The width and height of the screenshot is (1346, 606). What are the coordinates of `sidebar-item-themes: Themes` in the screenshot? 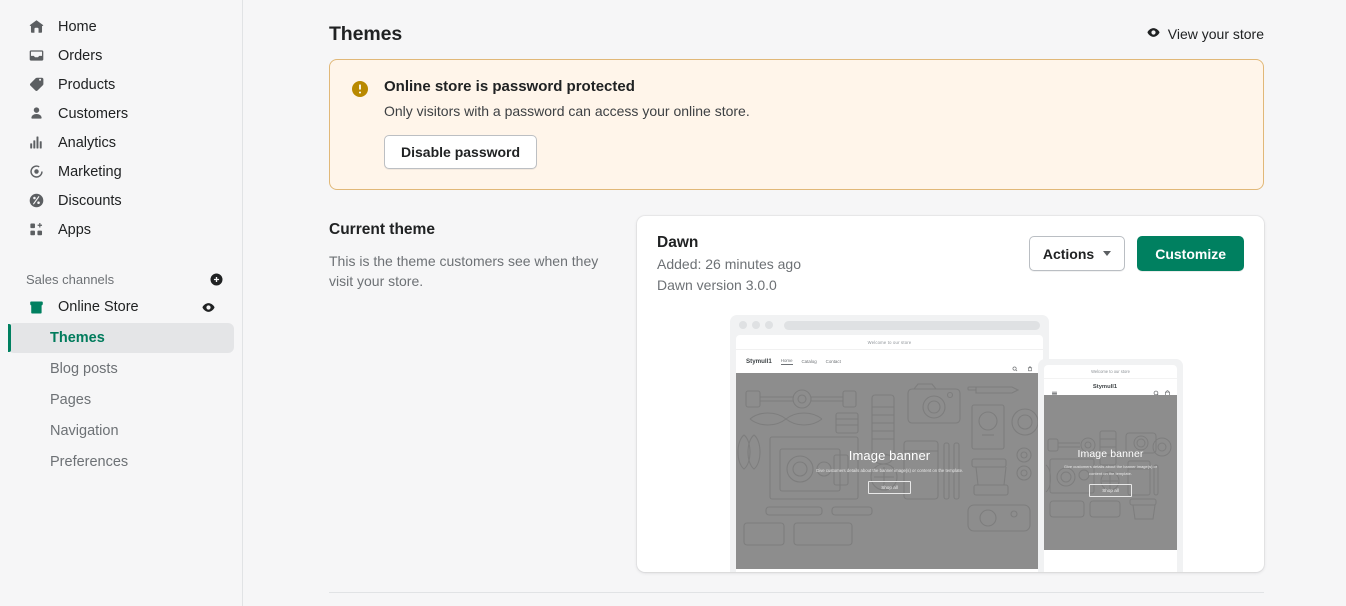 It's located at (121, 338).